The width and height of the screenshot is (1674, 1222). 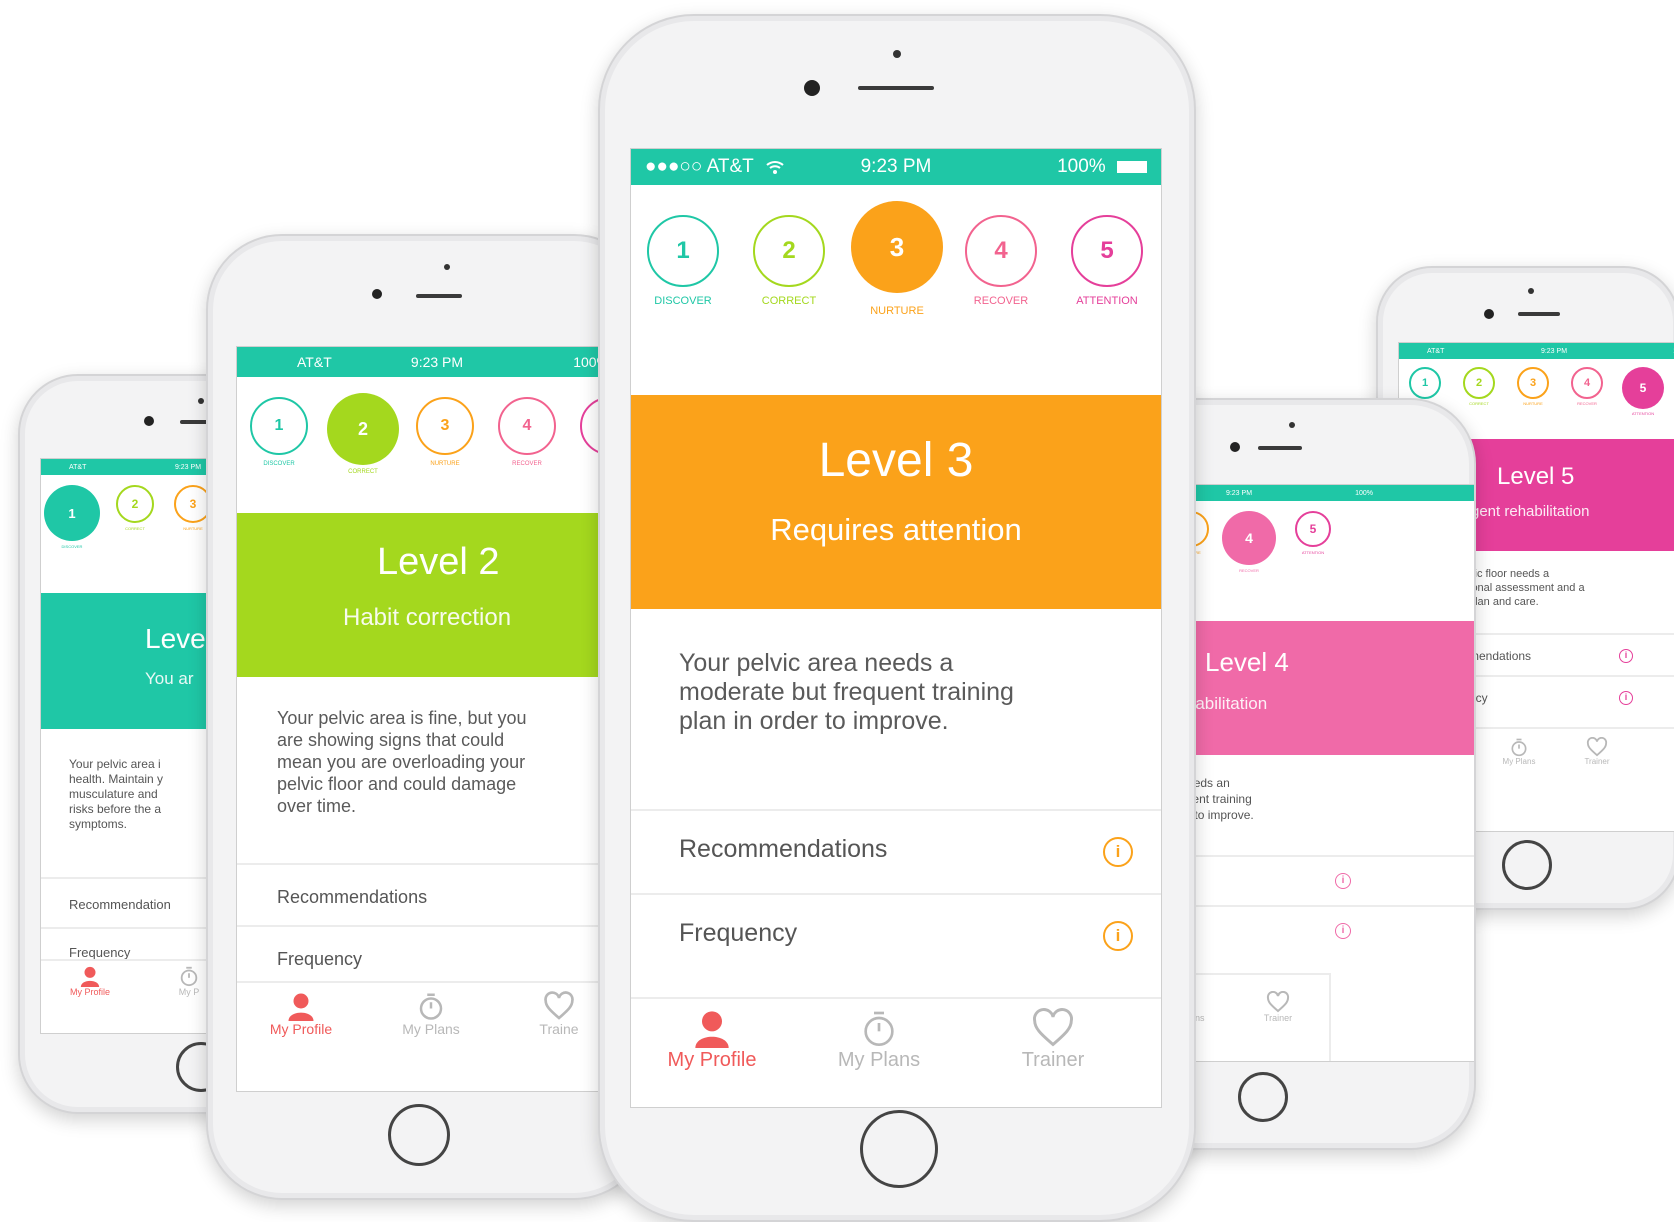 What do you see at coordinates (438, 562) in the screenshot?
I see `level-title: Level 2` at bounding box center [438, 562].